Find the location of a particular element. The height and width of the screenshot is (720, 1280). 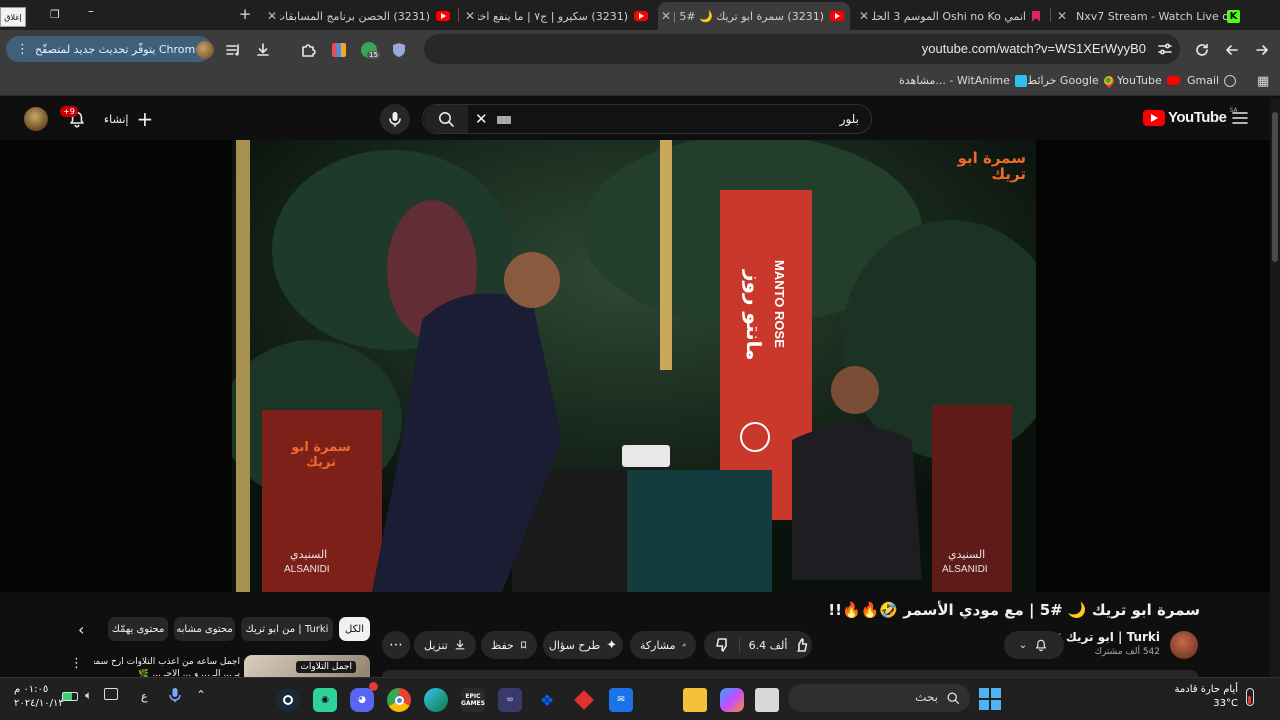

search-box: بلور ✕ is located at coordinates (647, 119).